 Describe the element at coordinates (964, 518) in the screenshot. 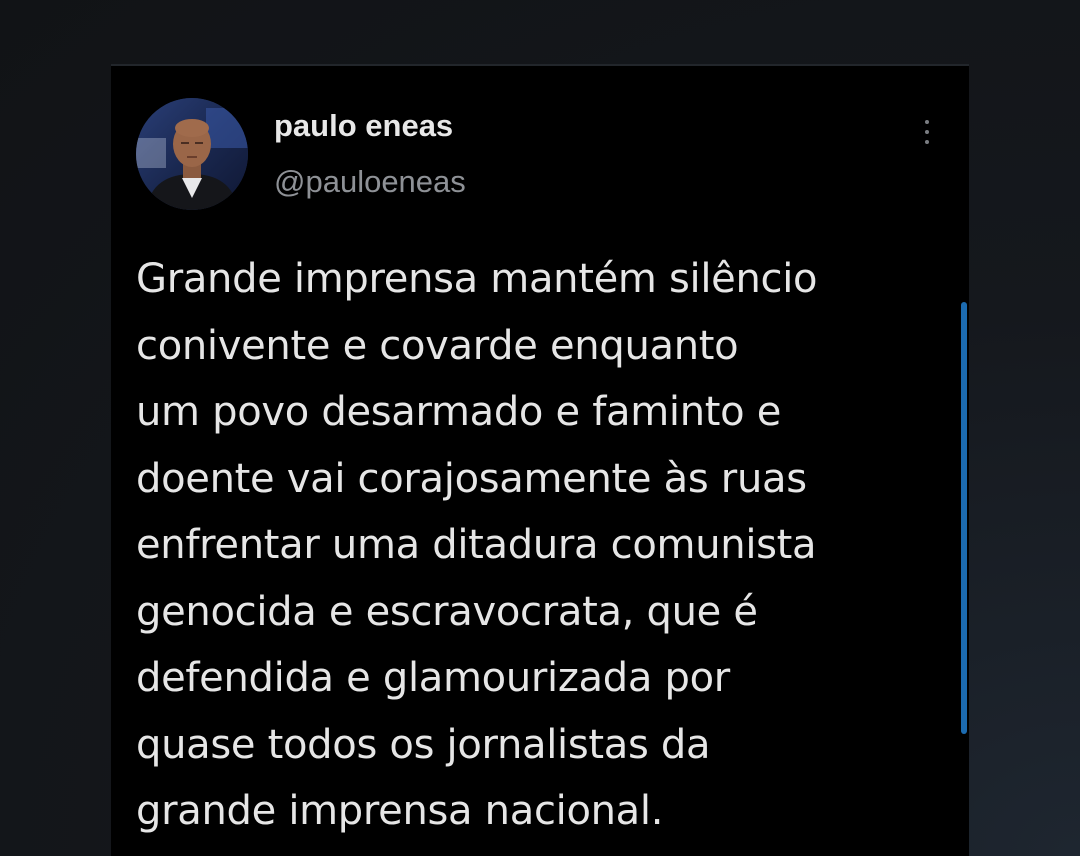

I see `scrollbar` at that location.